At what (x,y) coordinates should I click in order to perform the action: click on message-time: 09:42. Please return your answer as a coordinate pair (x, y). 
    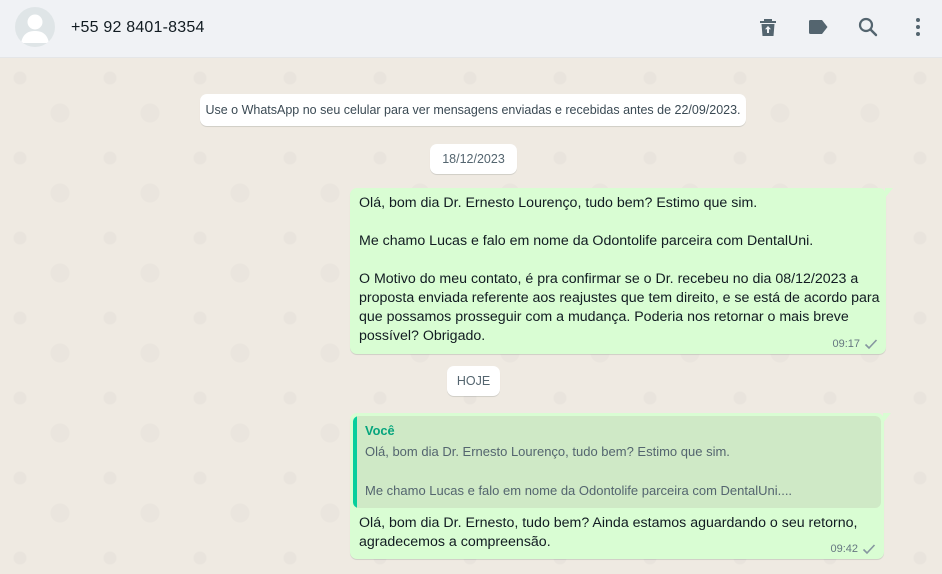
    Looking at the image, I should click on (844, 549).